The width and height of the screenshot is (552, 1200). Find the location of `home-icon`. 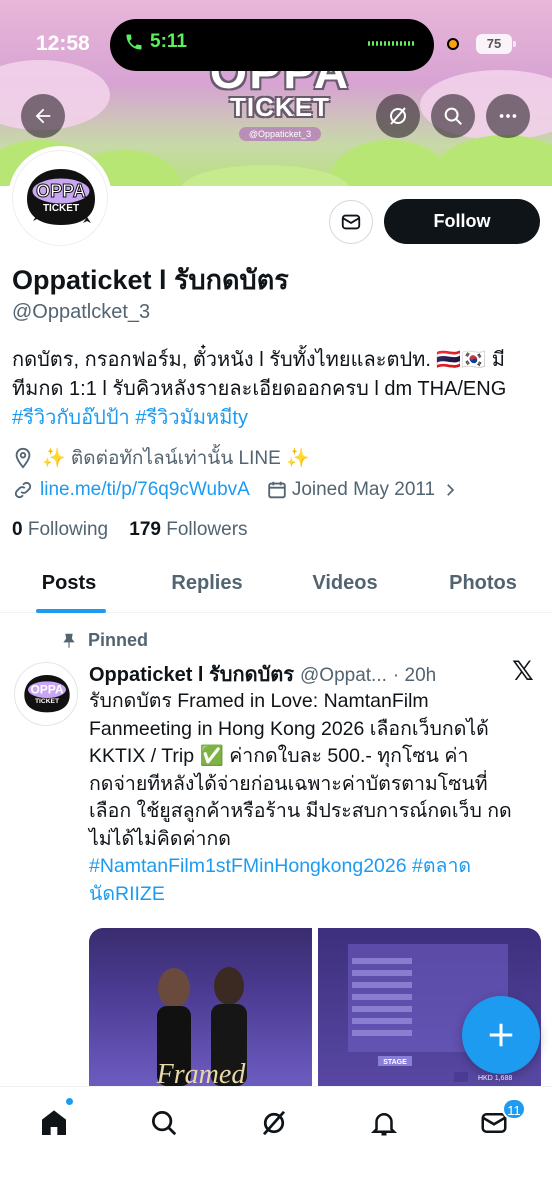

home-icon is located at coordinates (54, 1122).